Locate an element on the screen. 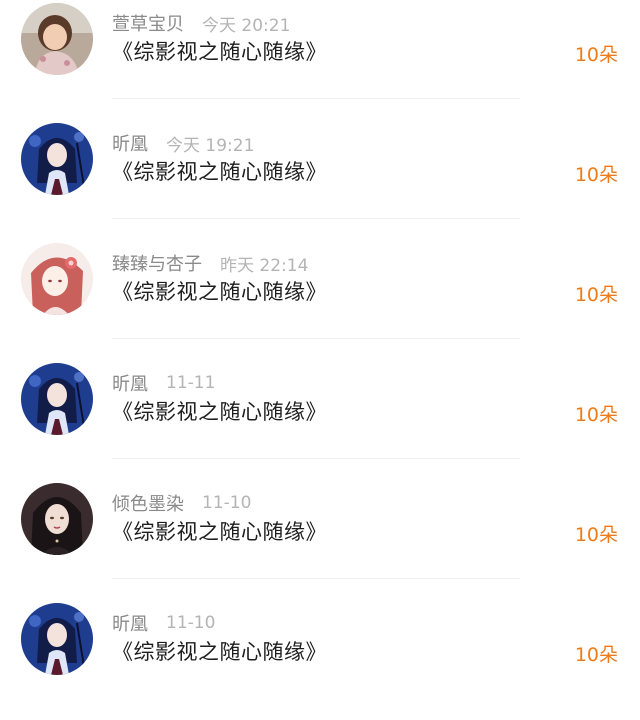 This screenshot has width=640, height=720. meta-line: 昕凰 11-11 is located at coordinates (163, 383).